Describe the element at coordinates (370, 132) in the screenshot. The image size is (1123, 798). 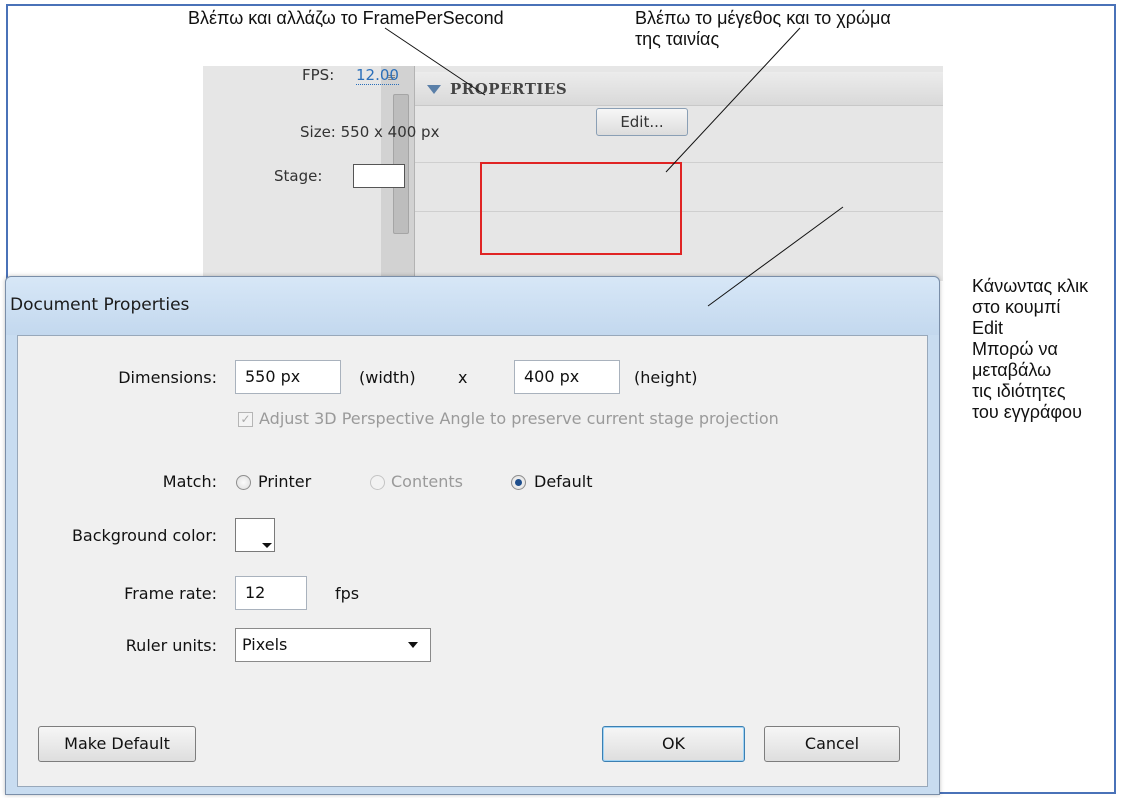
I see `size-readout: Size: 550 x 400 px` at that location.